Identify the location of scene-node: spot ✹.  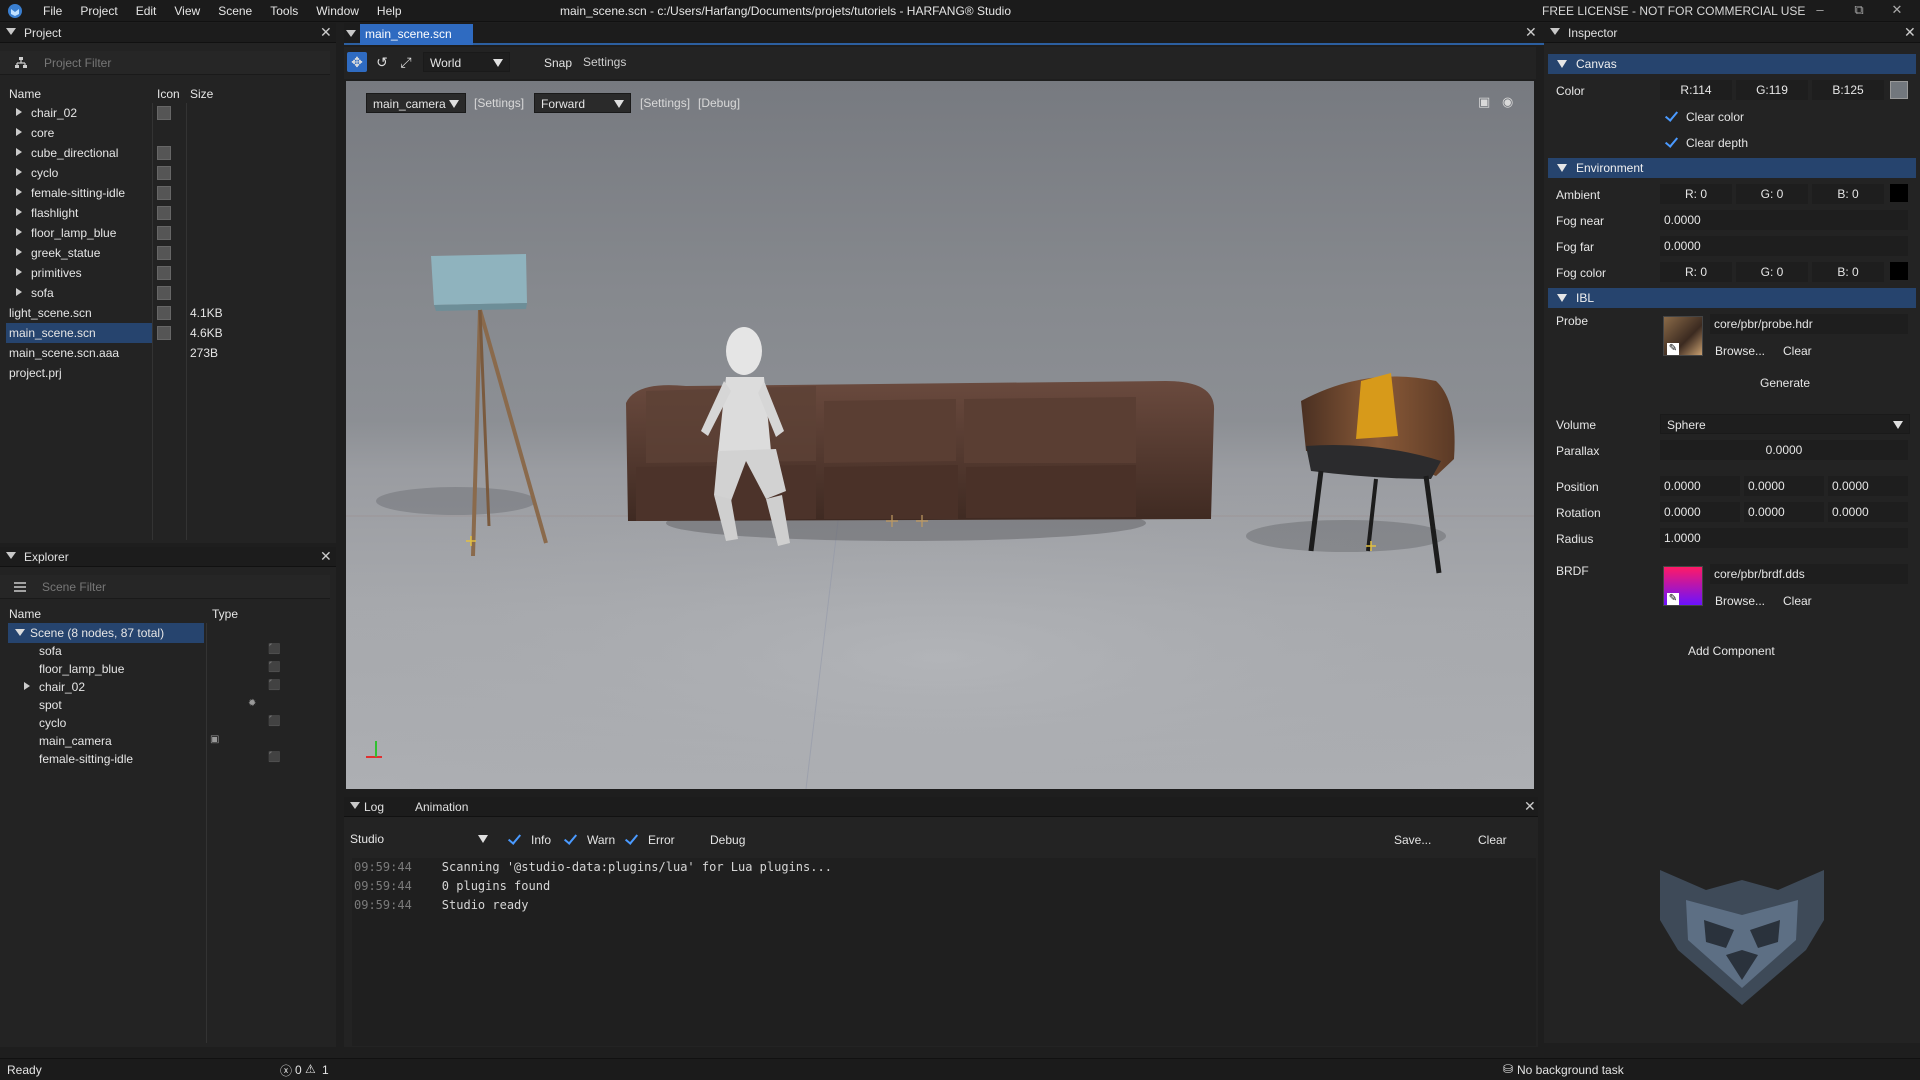
(168, 705).